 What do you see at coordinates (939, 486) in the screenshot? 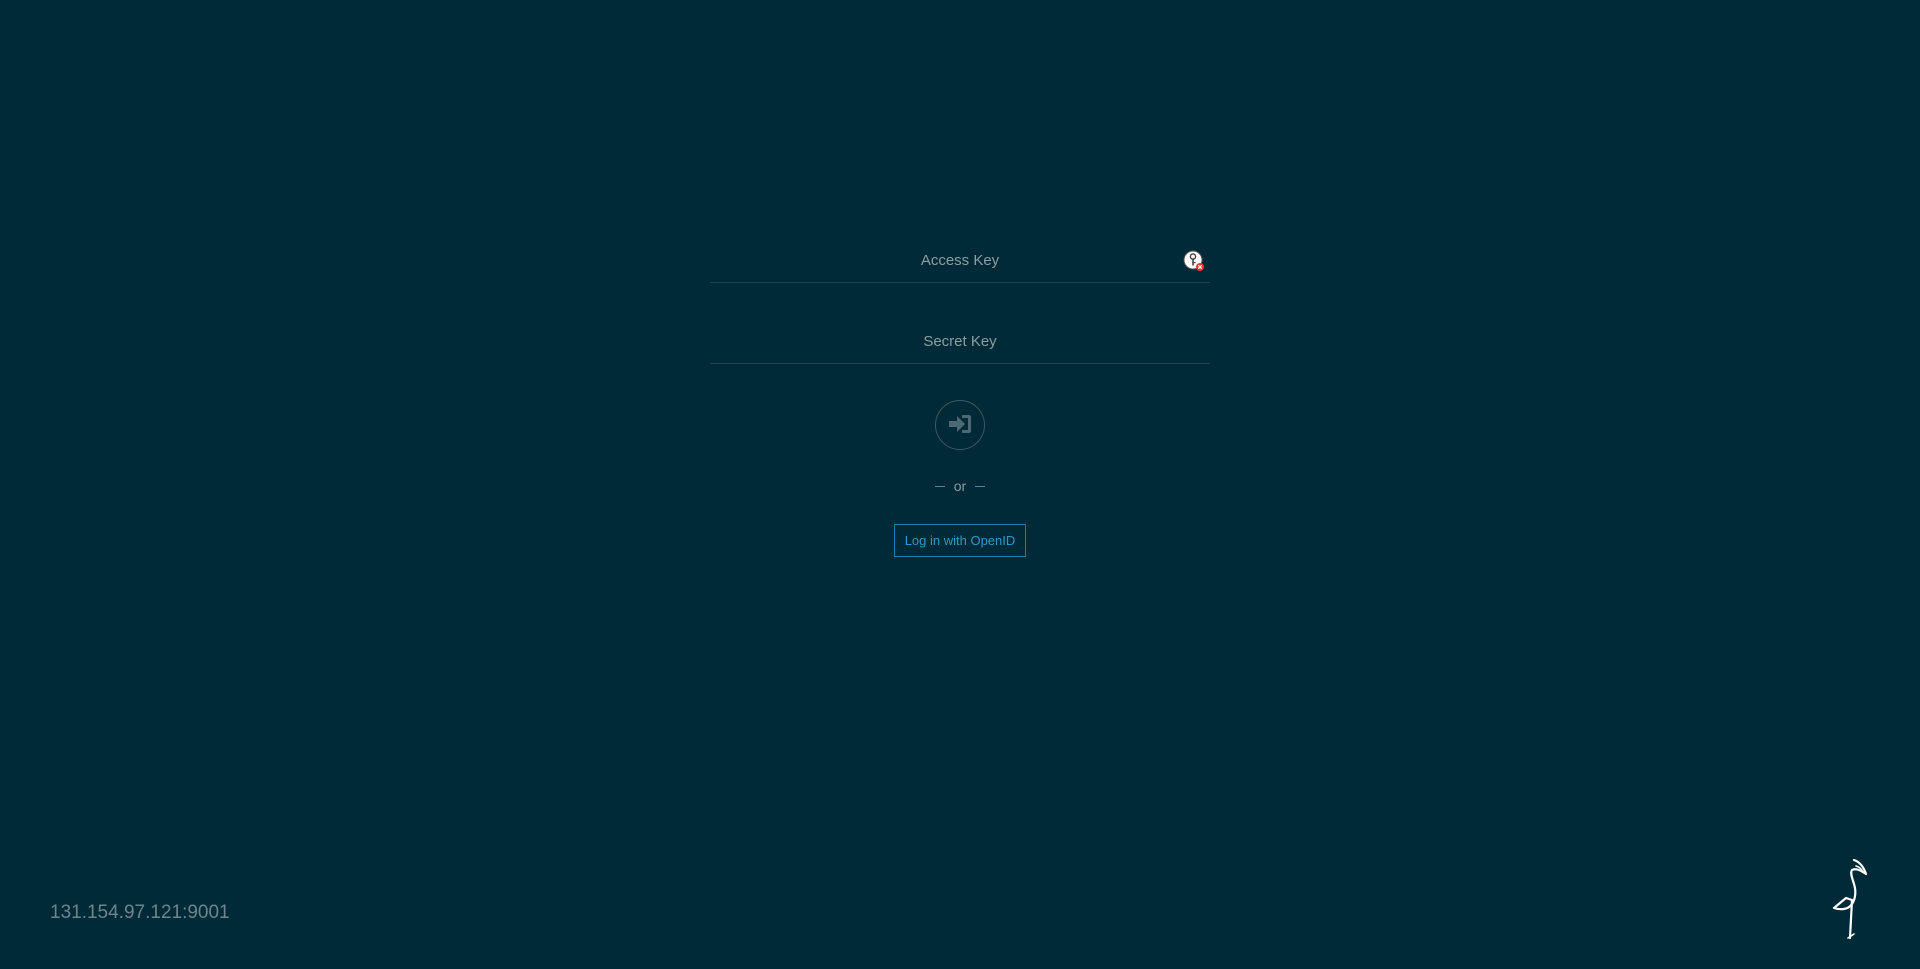
I see `or-dash-left` at bounding box center [939, 486].